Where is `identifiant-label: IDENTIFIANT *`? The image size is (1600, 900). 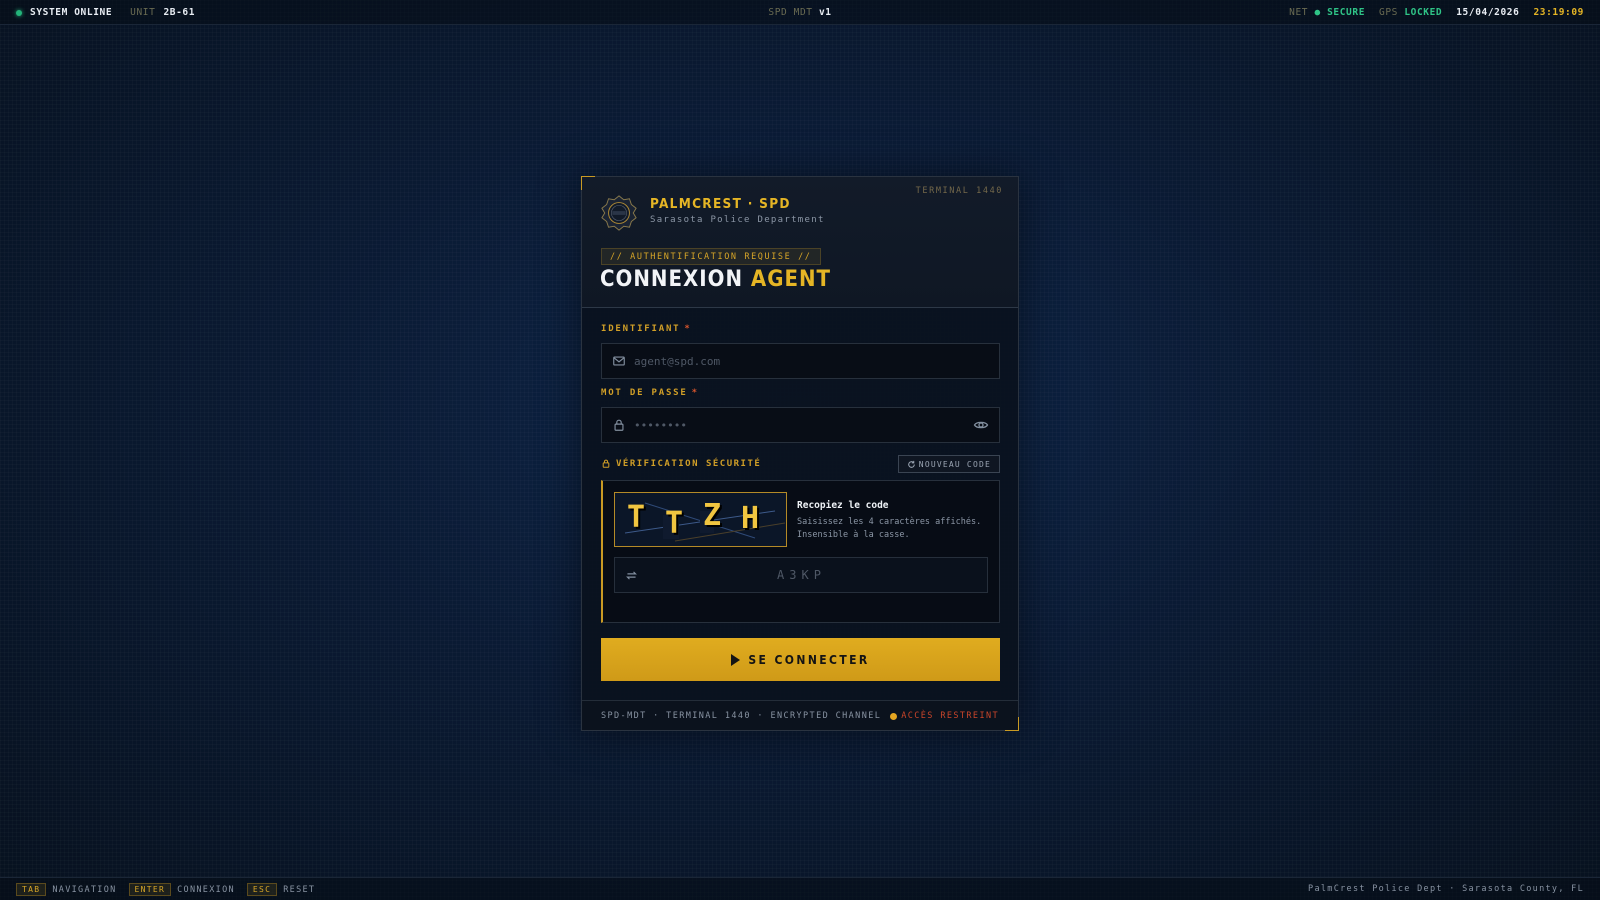
identifiant-label: IDENTIFIANT * is located at coordinates (646, 329).